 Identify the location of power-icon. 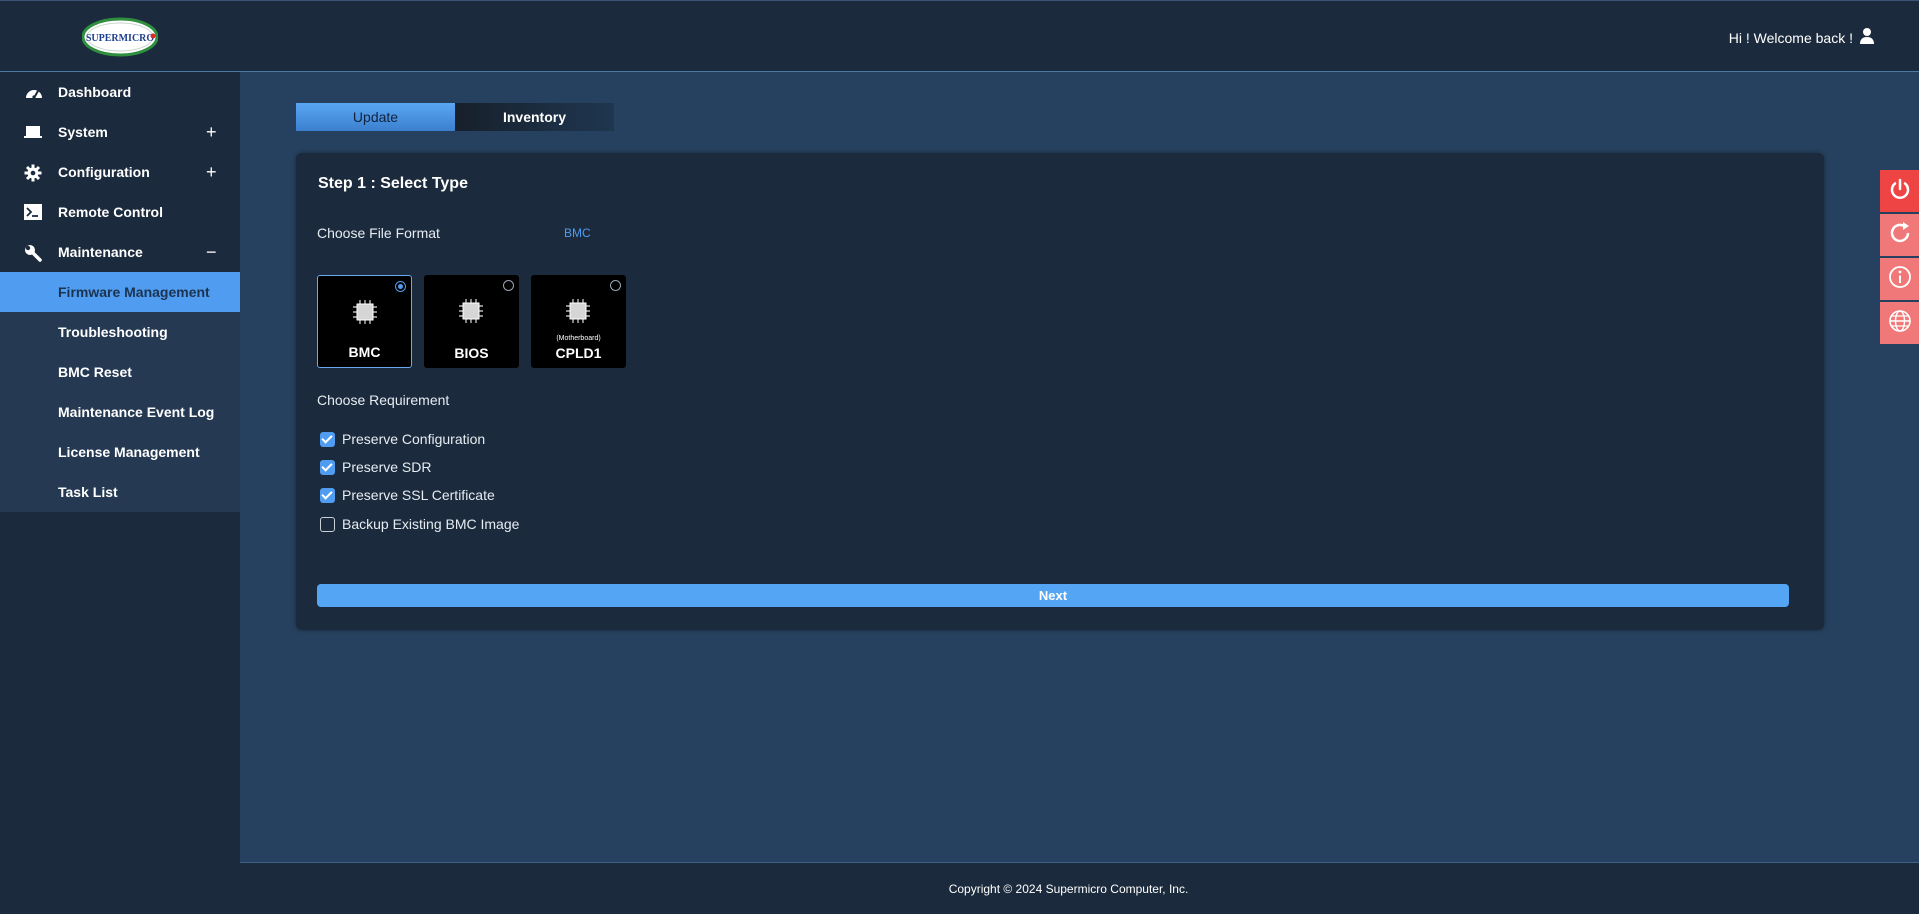
(1900, 191).